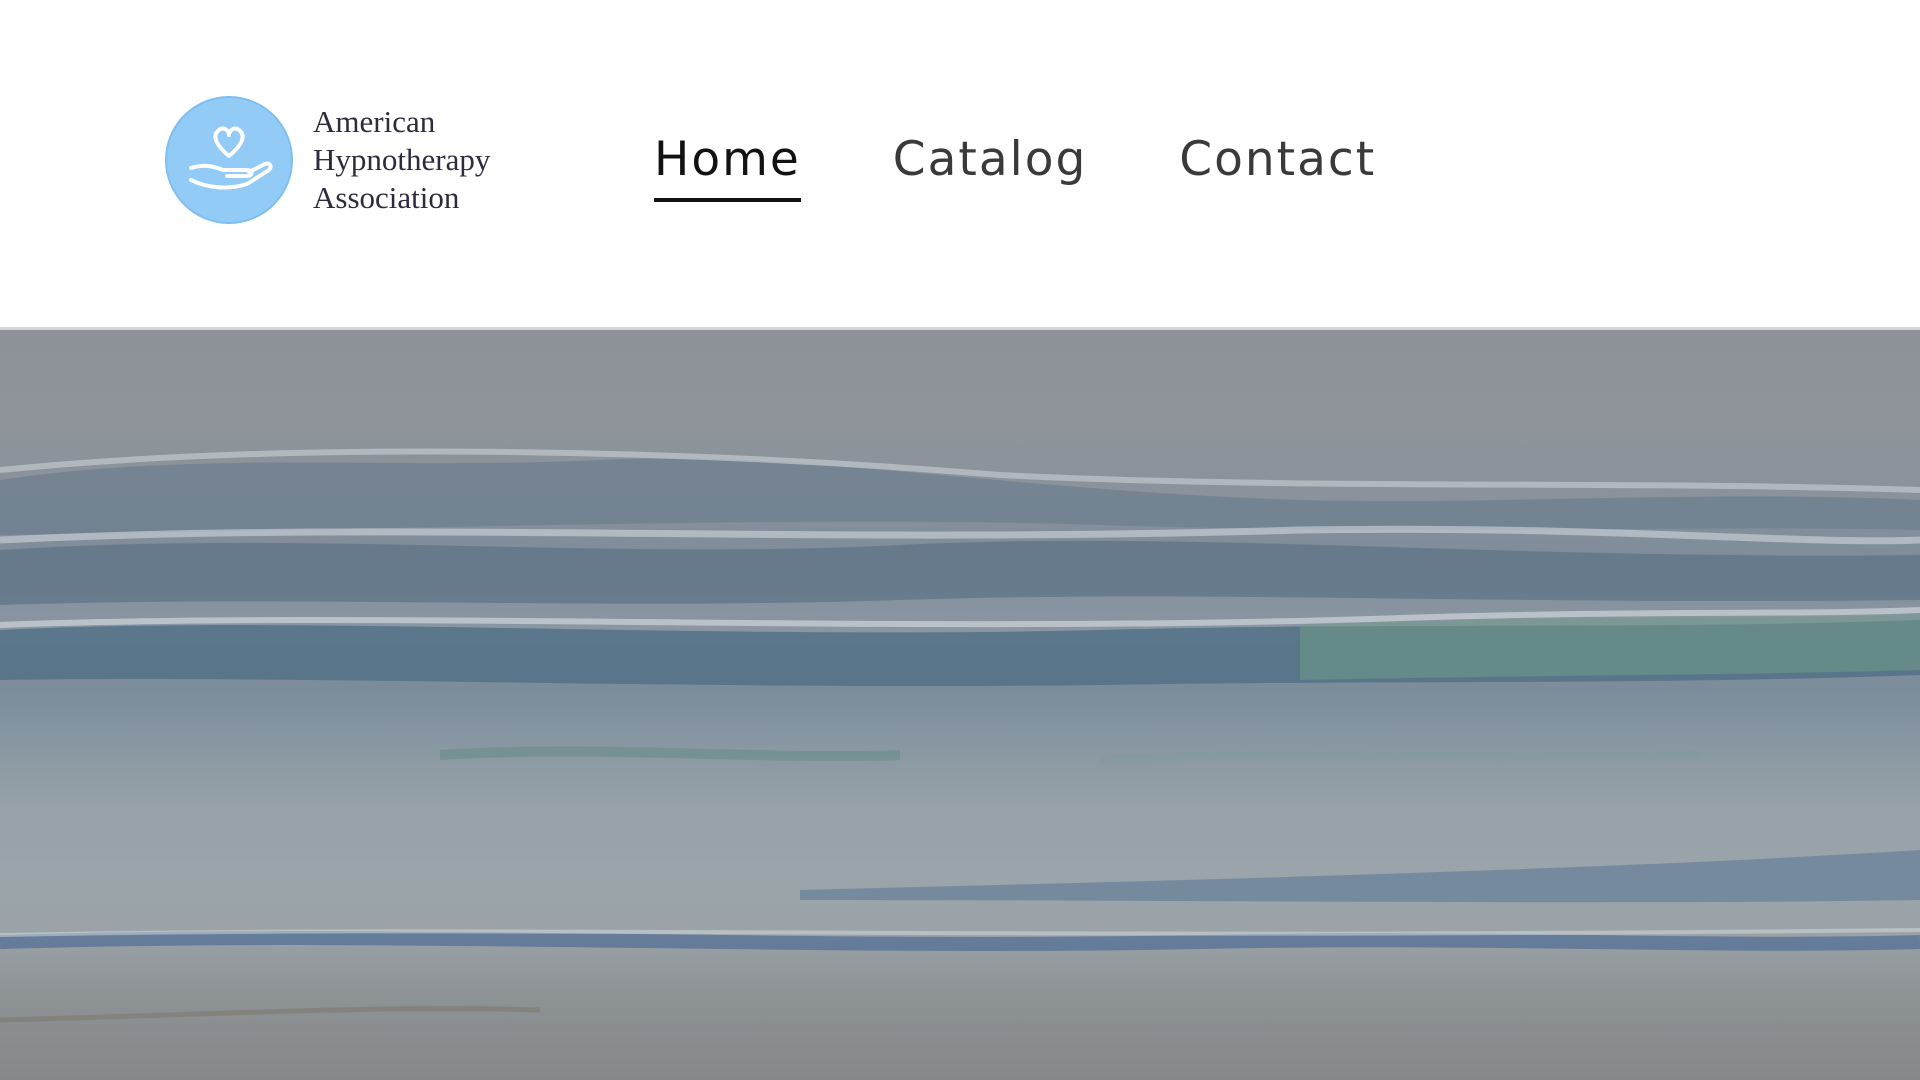 This screenshot has height=1080, width=1920. I want to click on heart-hand-logo-icon, so click(229, 160).